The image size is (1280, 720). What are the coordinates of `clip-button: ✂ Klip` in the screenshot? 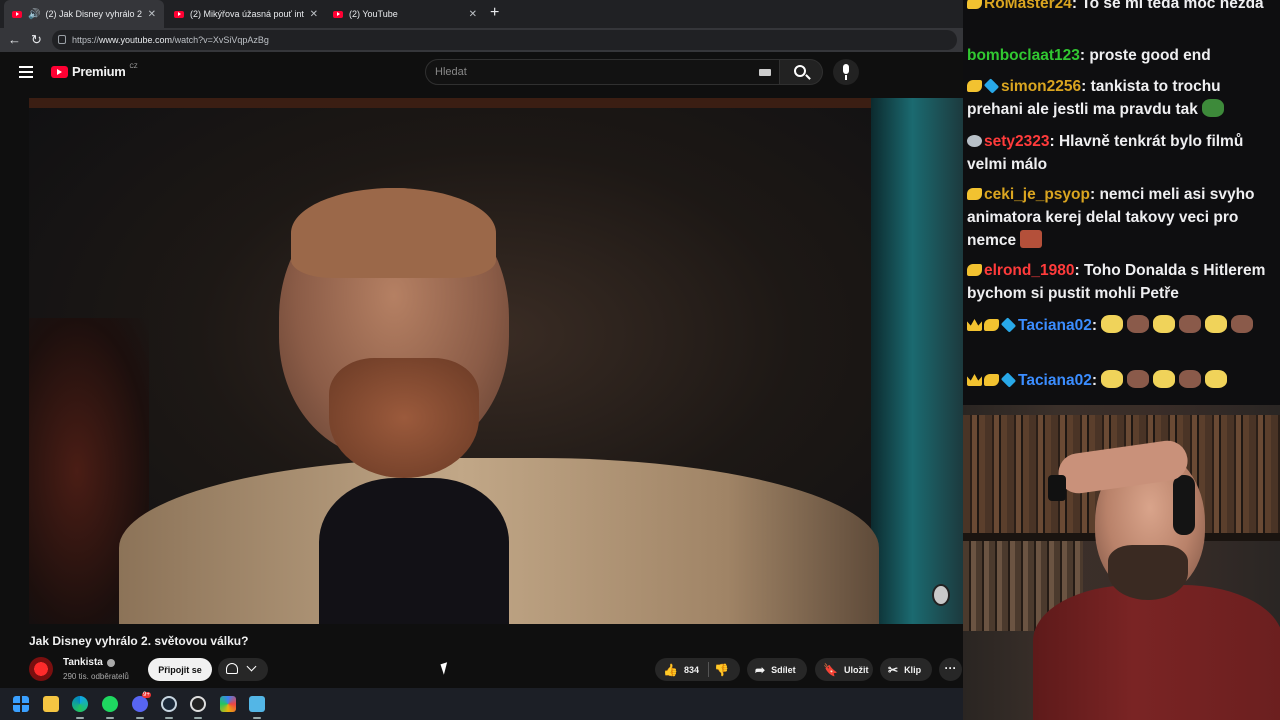 It's located at (906, 669).